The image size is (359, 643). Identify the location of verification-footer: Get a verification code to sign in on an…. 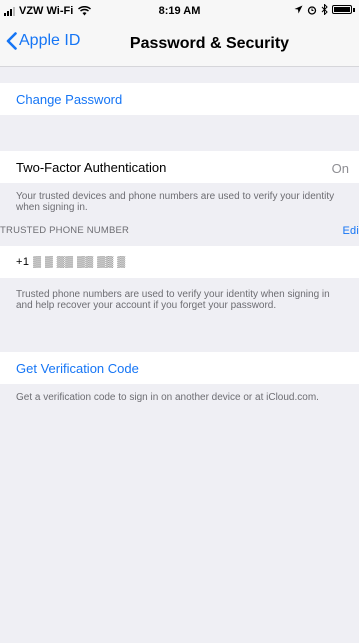
(167, 397).